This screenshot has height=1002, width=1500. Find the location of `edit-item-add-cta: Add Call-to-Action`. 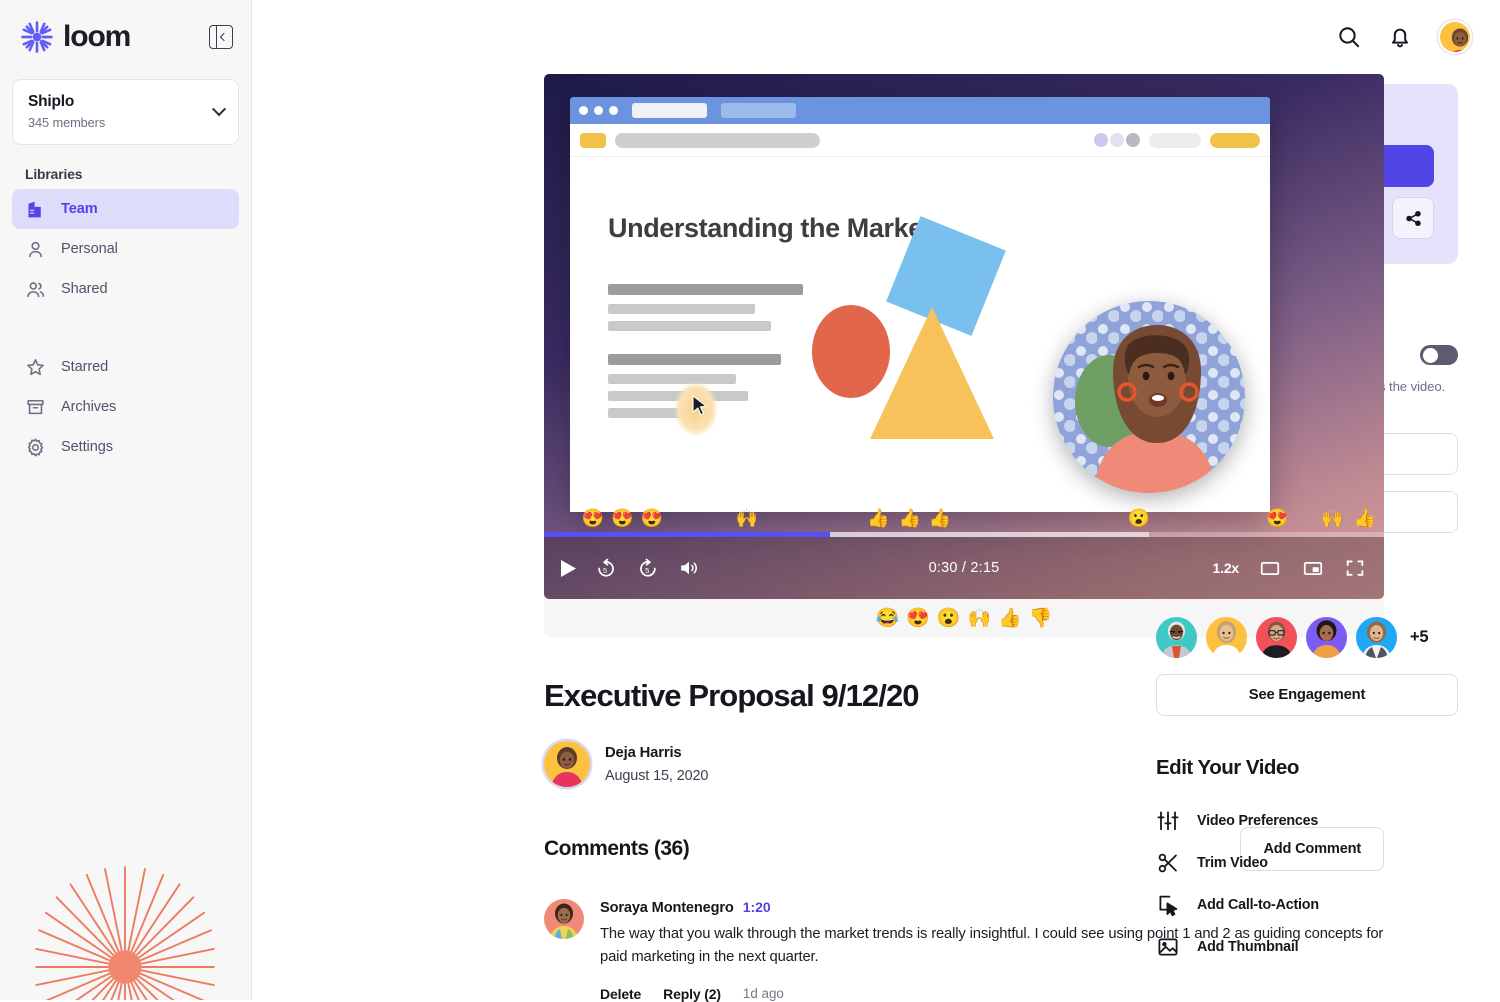

edit-item-add-cta: Add Call-to-Action is located at coordinates (1308, 905).